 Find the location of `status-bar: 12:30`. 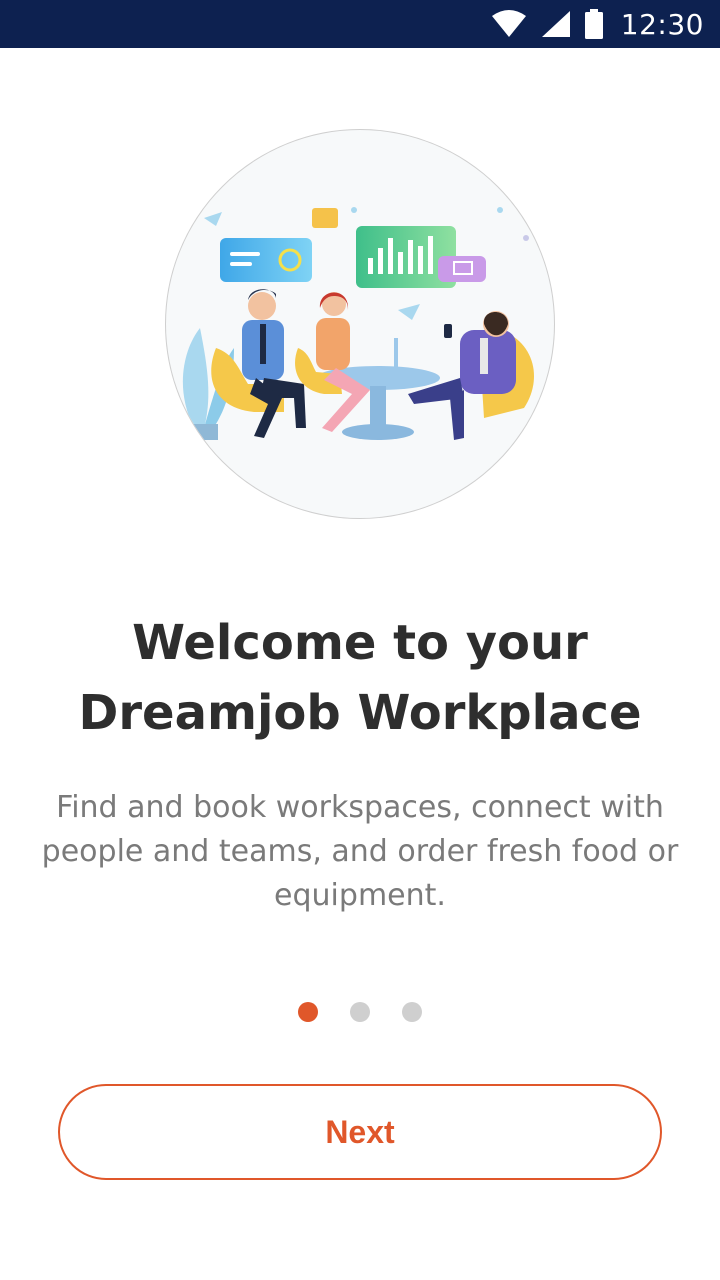

status-bar: 12:30 is located at coordinates (360, 24).